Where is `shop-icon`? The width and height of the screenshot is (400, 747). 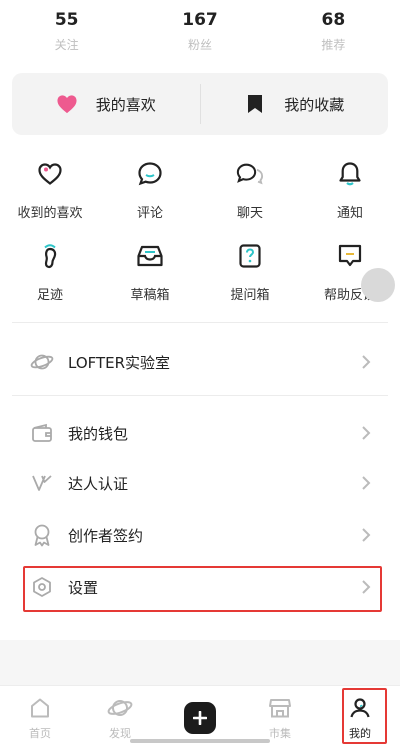 shop-icon is located at coordinates (280, 708).